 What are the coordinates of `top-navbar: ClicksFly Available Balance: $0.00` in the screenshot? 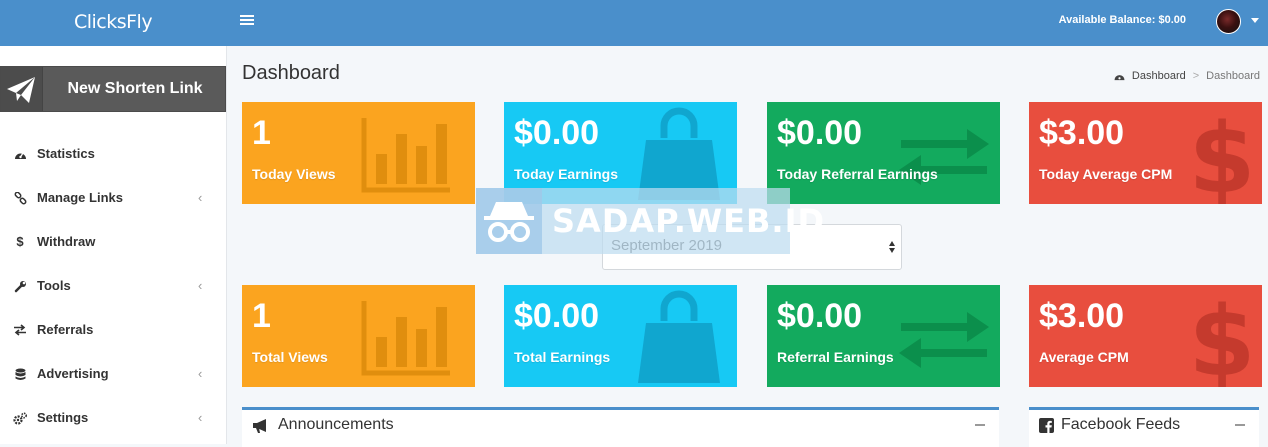 It's located at (634, 23).